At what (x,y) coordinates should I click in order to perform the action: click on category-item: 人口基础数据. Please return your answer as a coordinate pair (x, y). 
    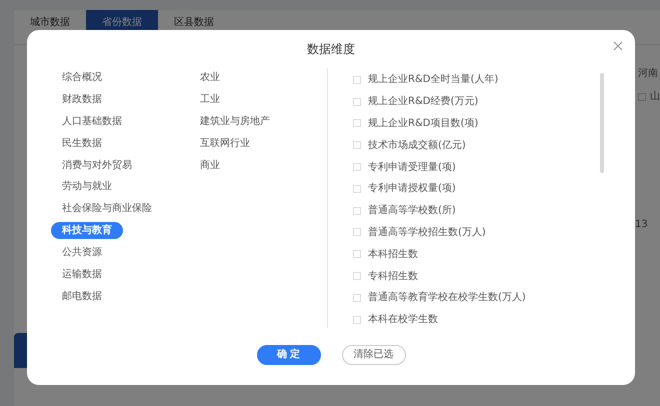
    Looking at the image, I should click on (92, 121).